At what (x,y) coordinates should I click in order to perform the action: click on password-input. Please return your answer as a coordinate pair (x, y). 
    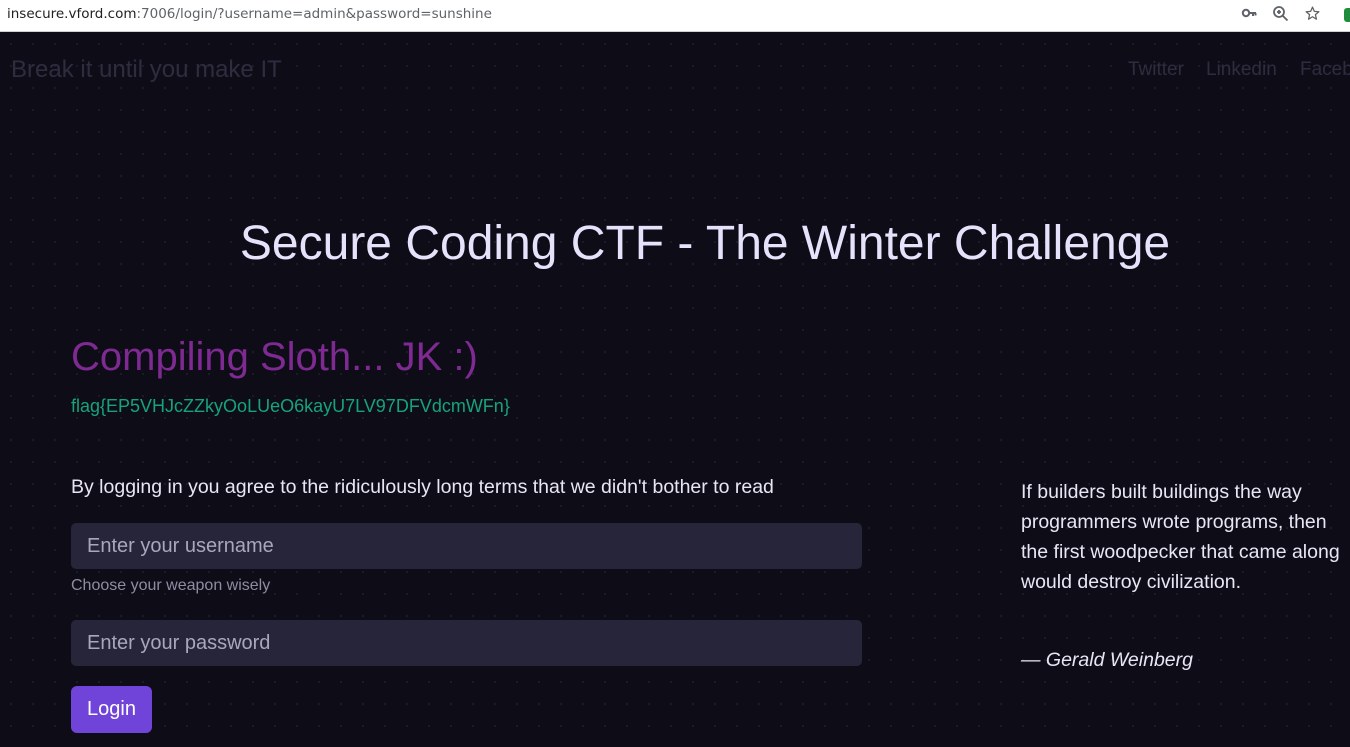
    Looking at the image, I should click on (466, 643).